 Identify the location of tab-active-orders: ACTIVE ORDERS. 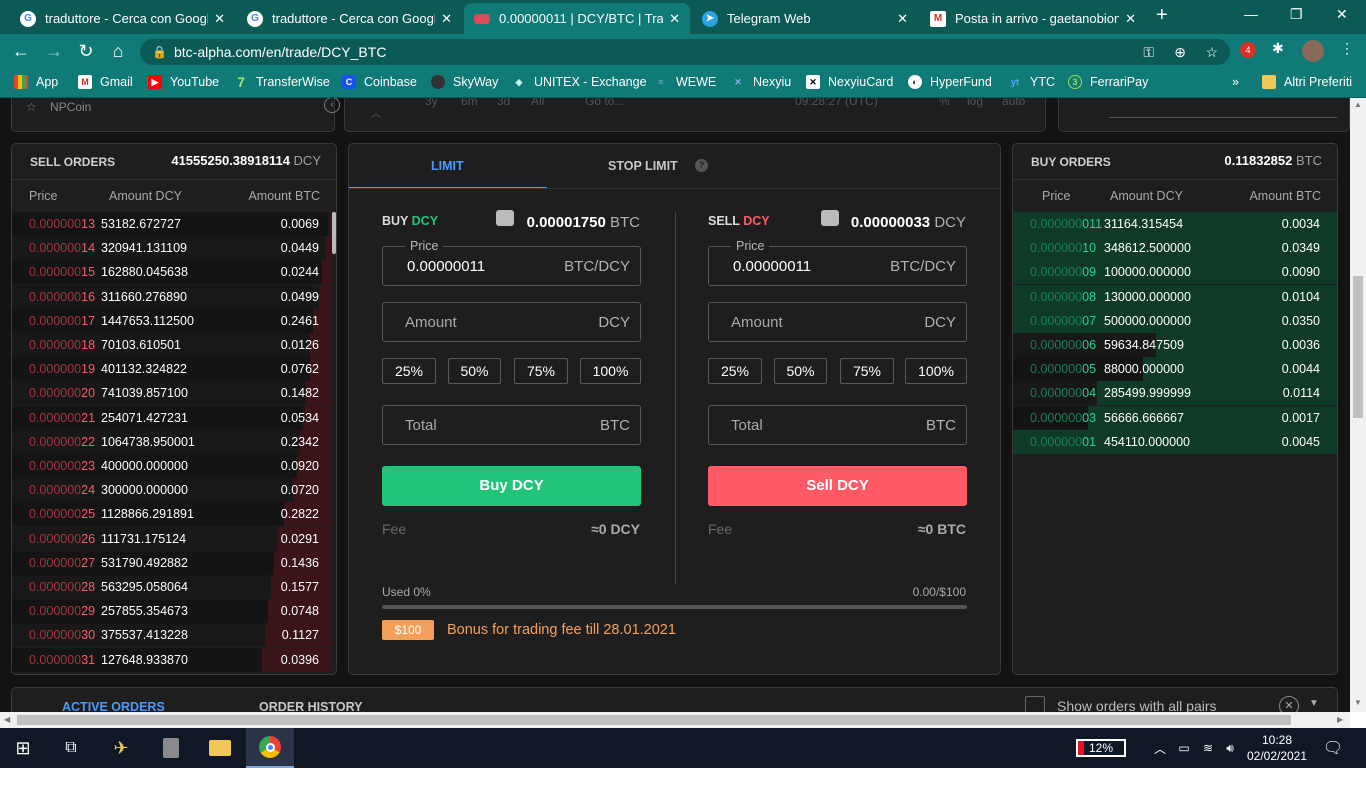
(113, 706).